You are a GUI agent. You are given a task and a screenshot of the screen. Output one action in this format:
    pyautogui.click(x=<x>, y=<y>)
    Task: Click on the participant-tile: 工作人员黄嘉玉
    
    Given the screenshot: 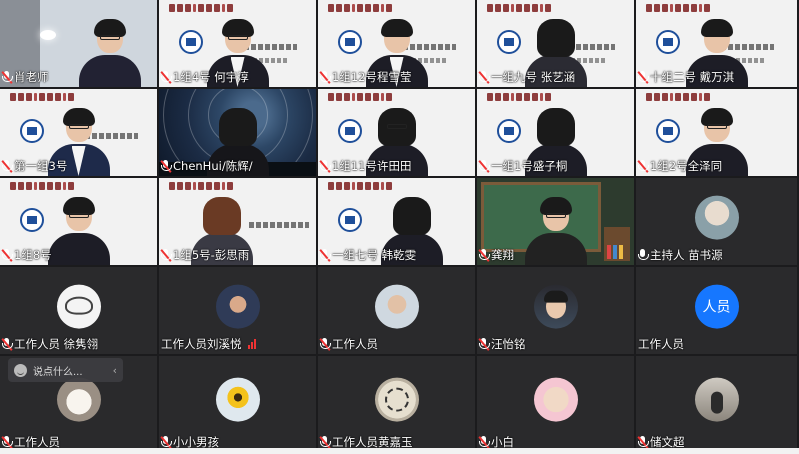 What is the action you would take?
    pyautogui.click(x=396, y=404)
    